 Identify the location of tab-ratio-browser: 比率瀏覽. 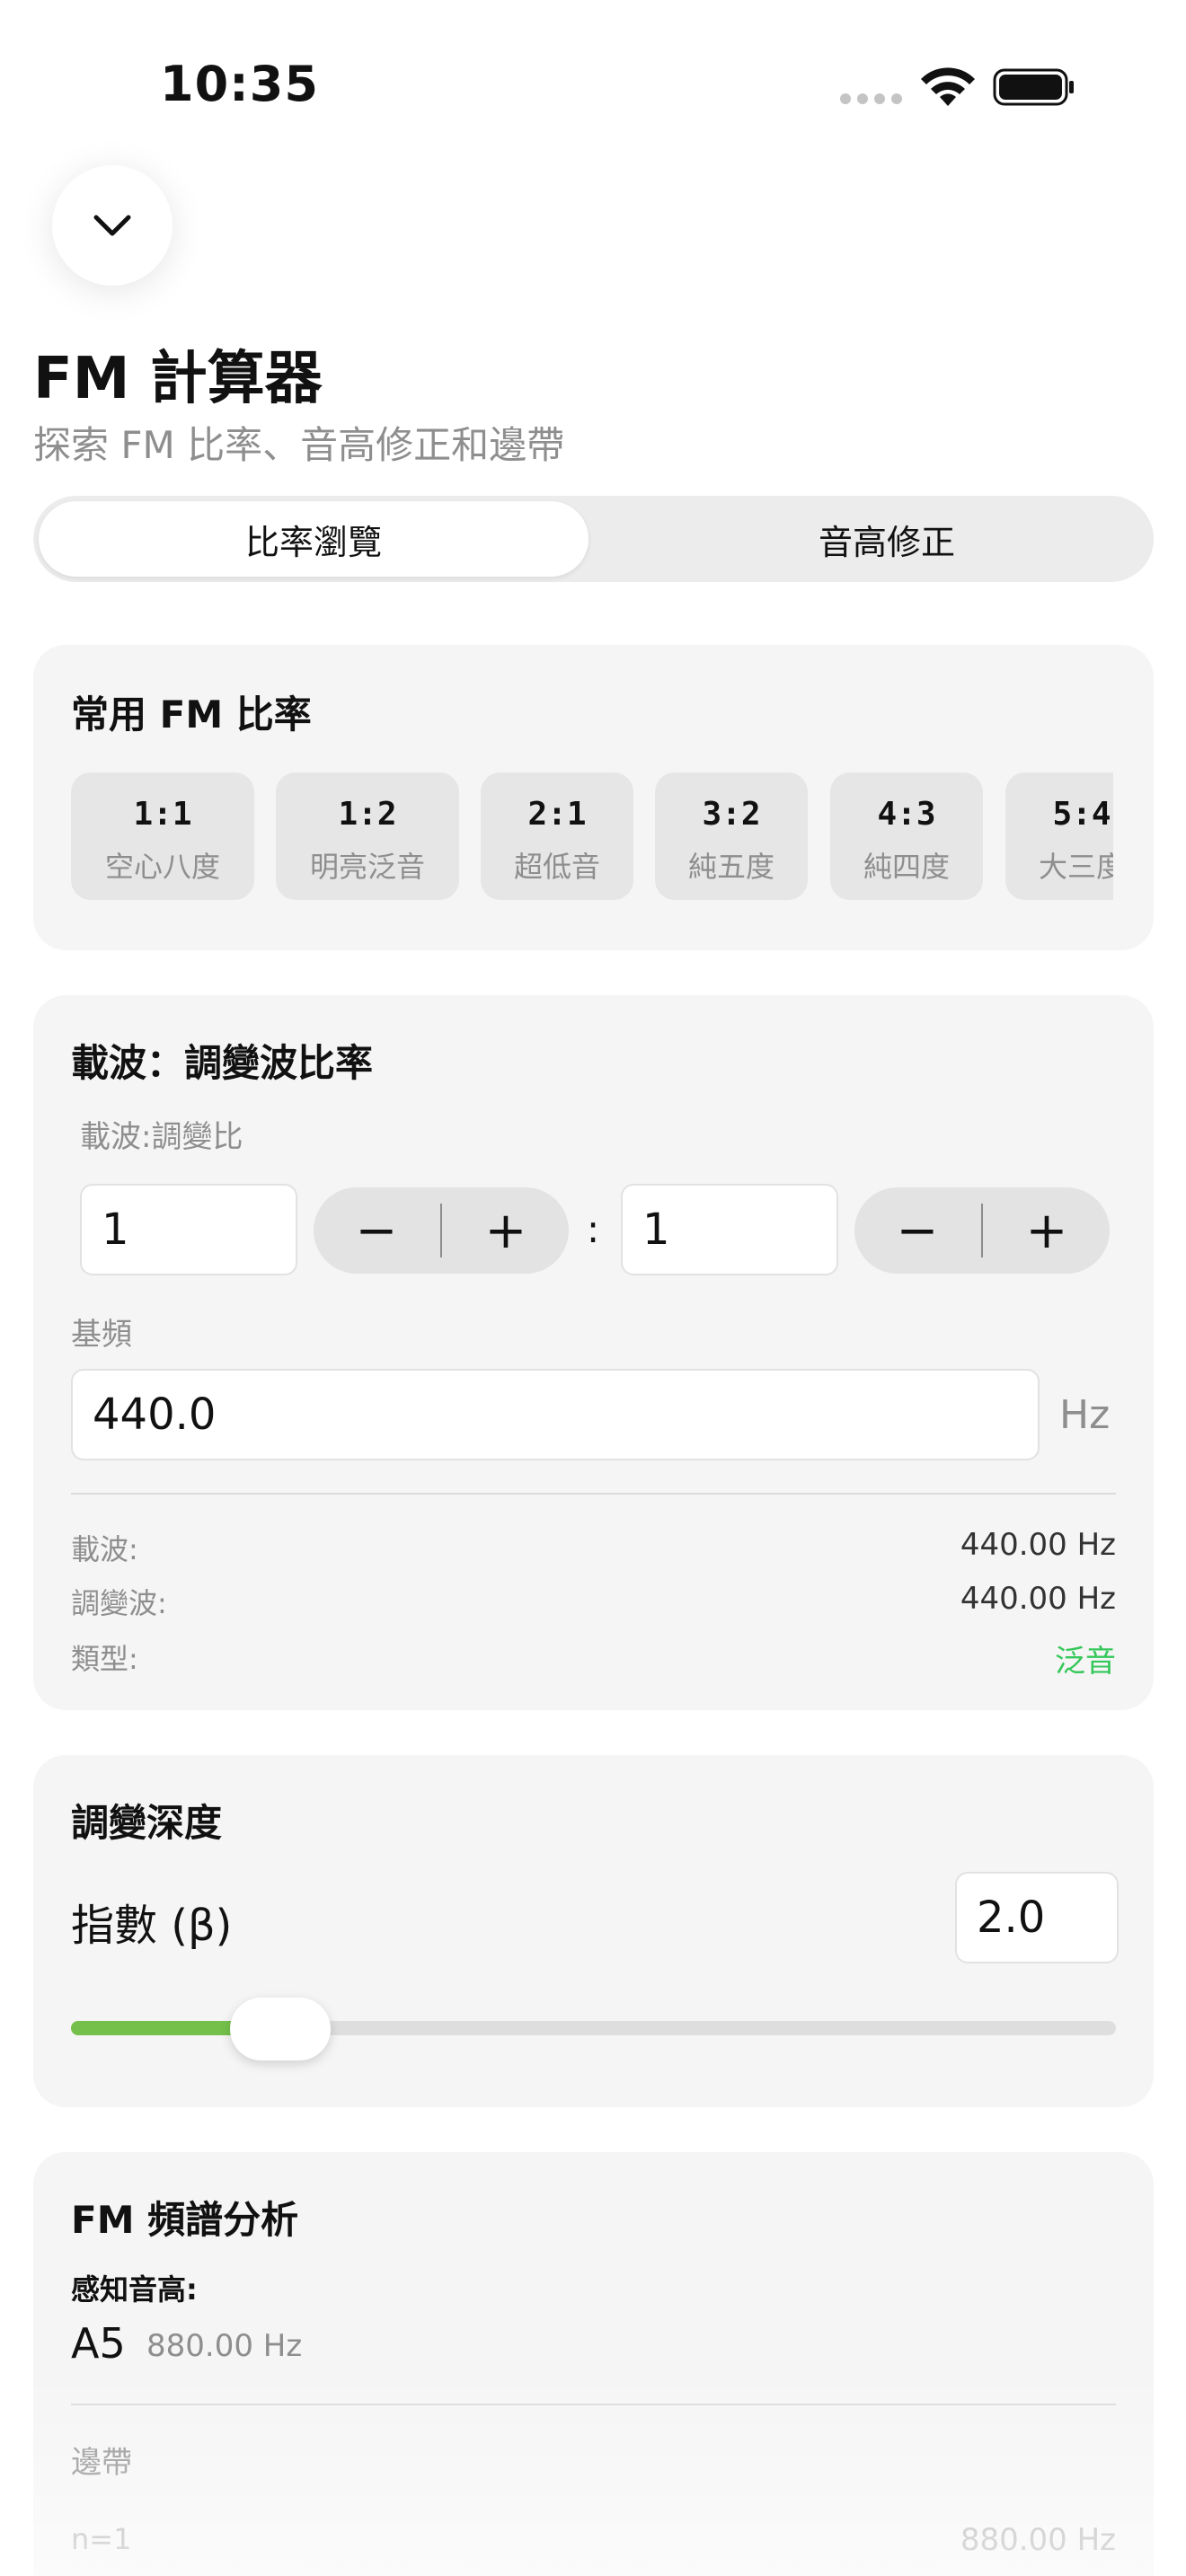
(314, 539).